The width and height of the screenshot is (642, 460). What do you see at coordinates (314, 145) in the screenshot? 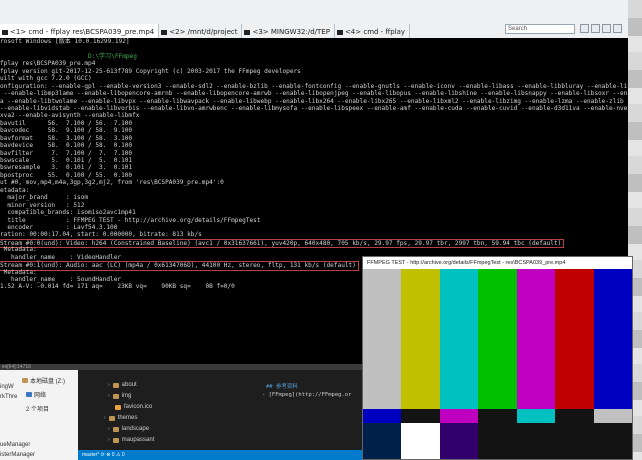
I see `console-line: bavdevice 58. 0.100 / 58. 0.100` at bounding box center [314, 145].